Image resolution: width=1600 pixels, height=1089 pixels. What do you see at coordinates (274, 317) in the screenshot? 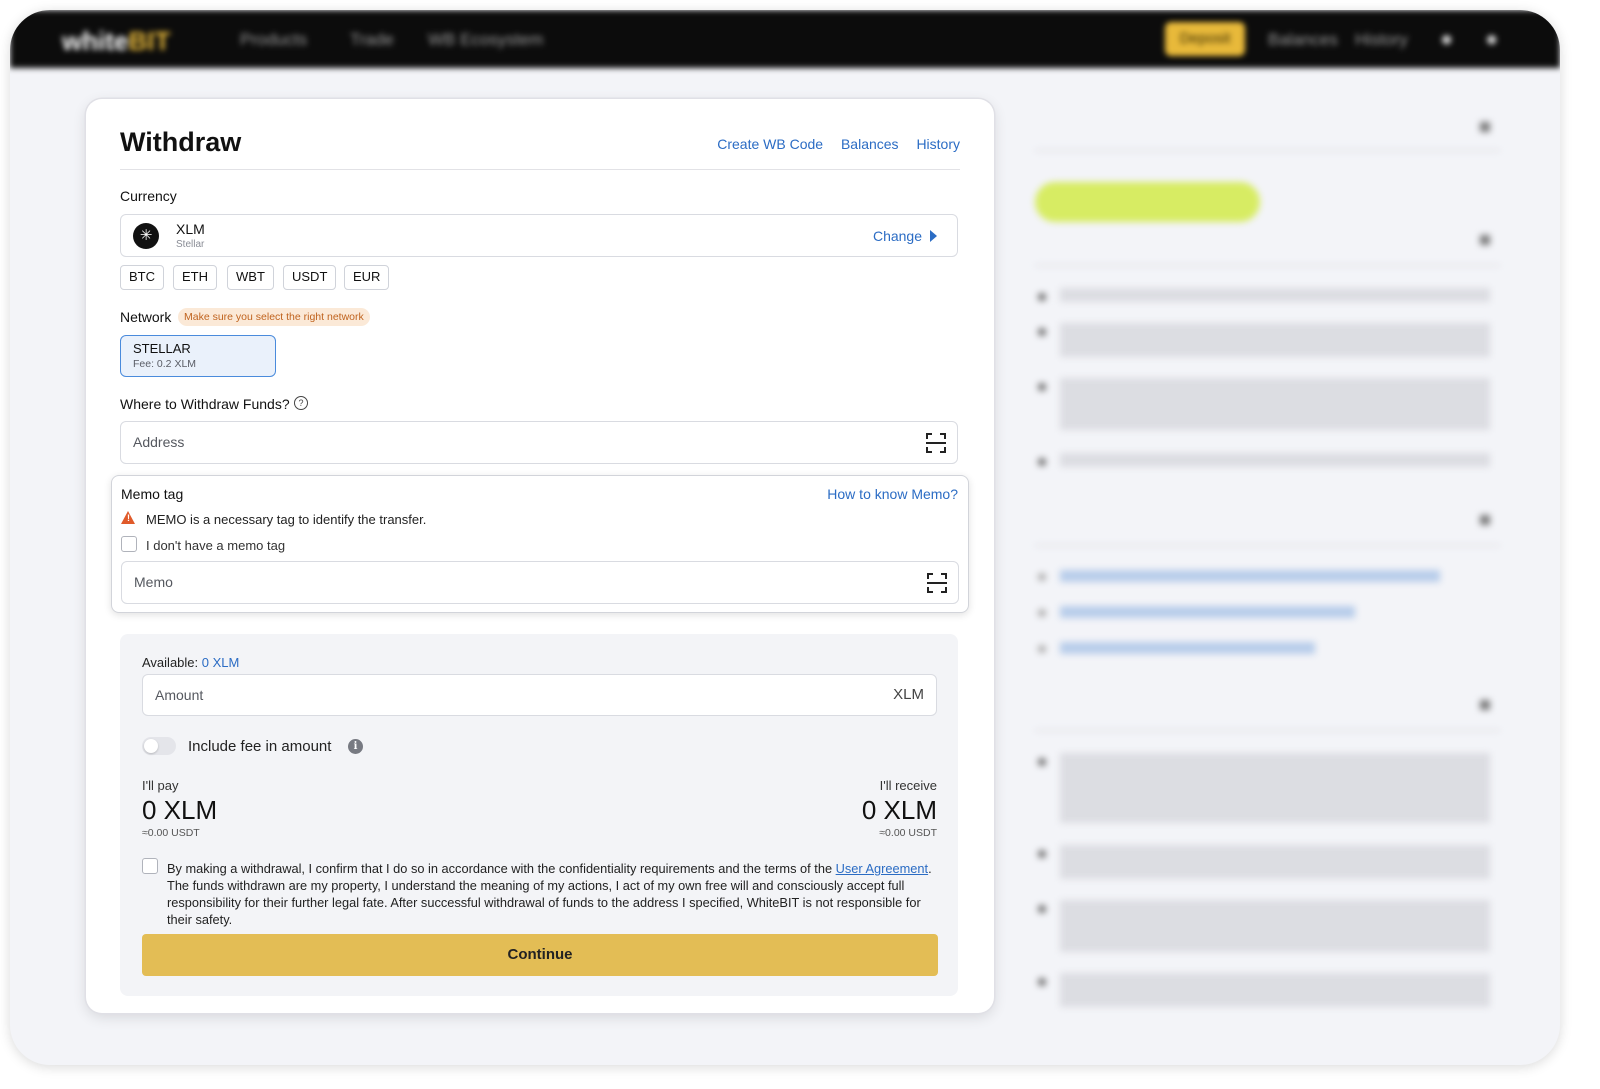
I see `network-warning-badge: Make sure you select the right network` at bounding box center [274, 317].